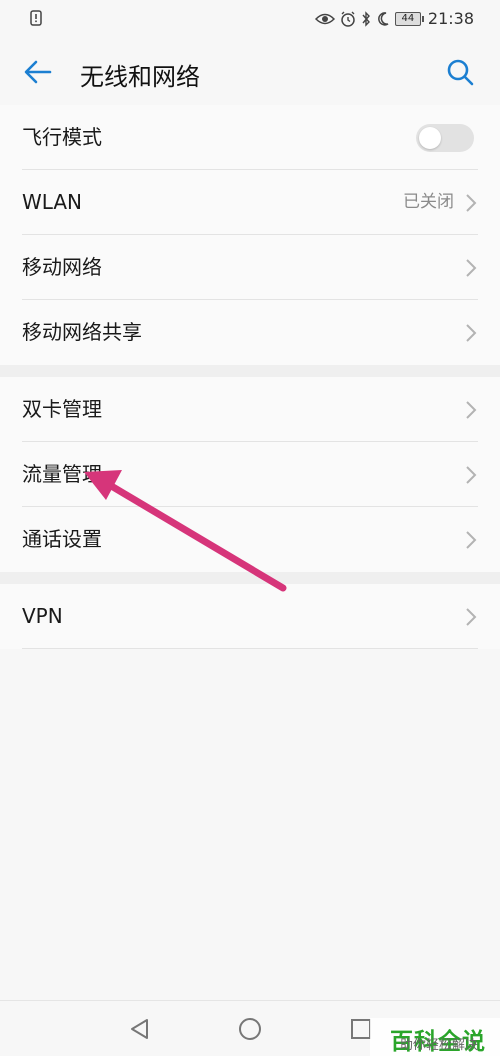 The height and width of the screenshot is (1056, 500). Describe the element at coordinates (450, 18) in the screenshot. I see `clock: 21:38` at that location.